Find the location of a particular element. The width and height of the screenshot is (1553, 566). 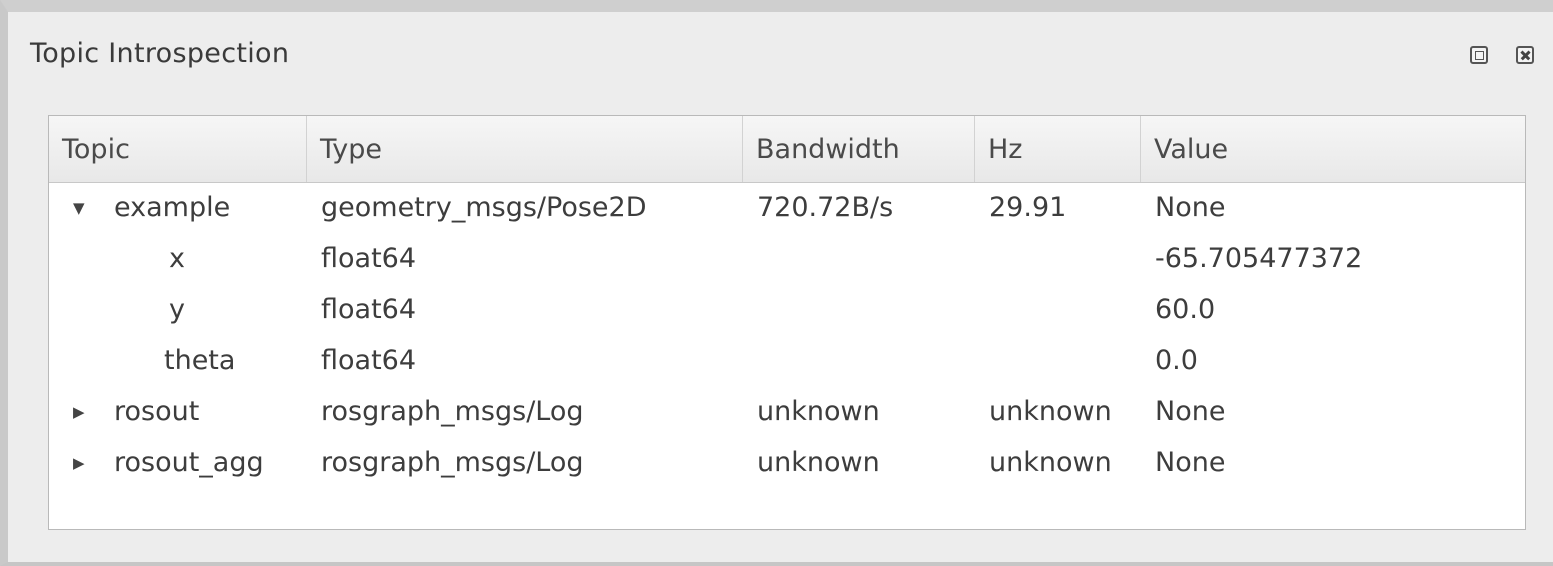

topic-name: example is located at coordinates (172, 207).